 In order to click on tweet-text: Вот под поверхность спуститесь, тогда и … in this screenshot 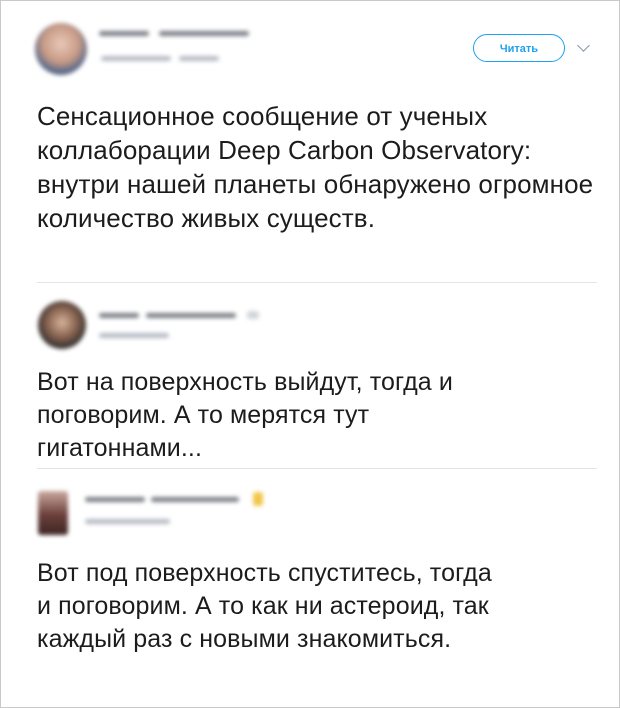, I will do `click(264, 606)`.